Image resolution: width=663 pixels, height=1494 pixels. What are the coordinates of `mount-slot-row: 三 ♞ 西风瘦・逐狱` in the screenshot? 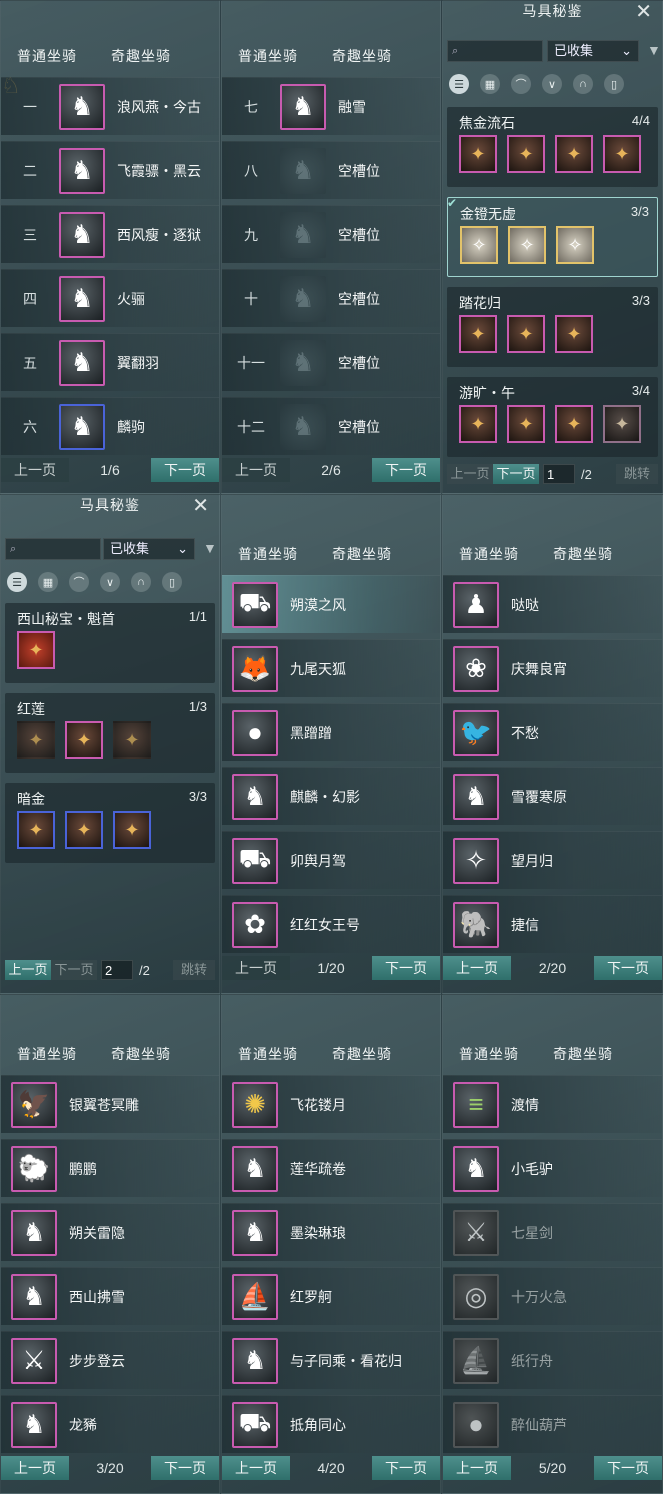 It's located at (110, 234).